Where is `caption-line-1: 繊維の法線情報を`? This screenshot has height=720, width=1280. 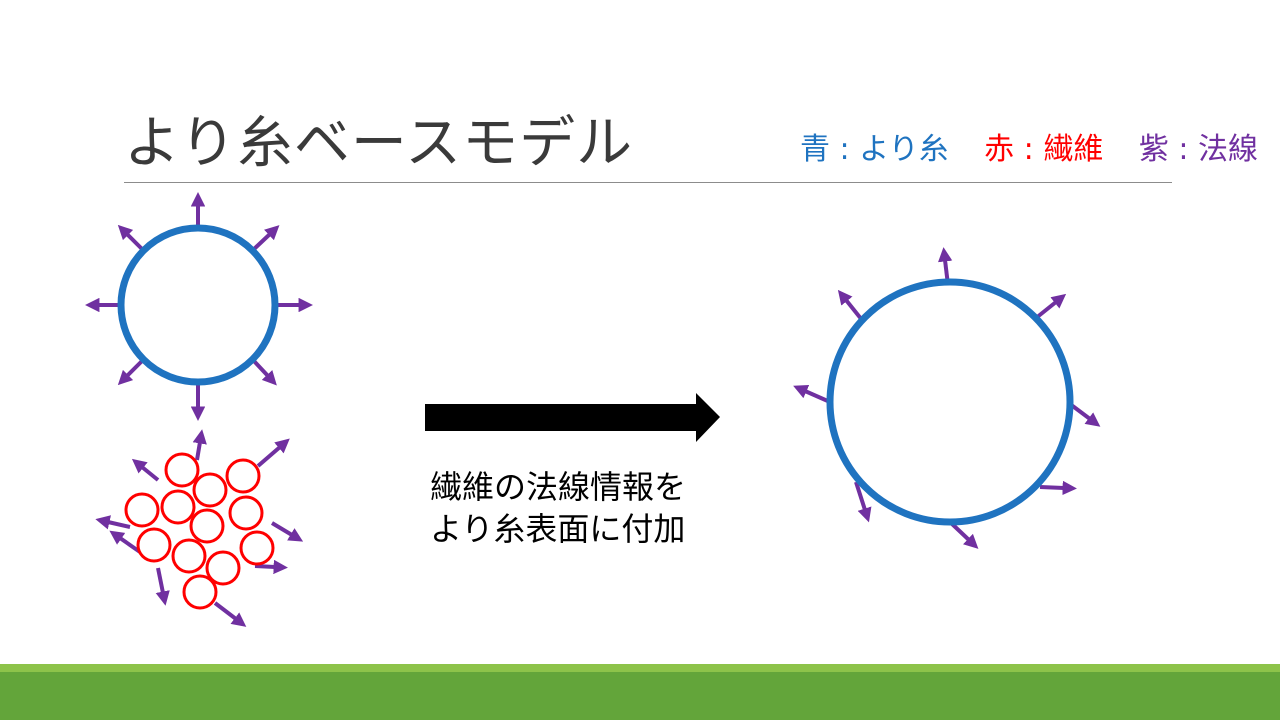
caption-line-1: 繊維の法線情報を is located at coordinates (558, 487).